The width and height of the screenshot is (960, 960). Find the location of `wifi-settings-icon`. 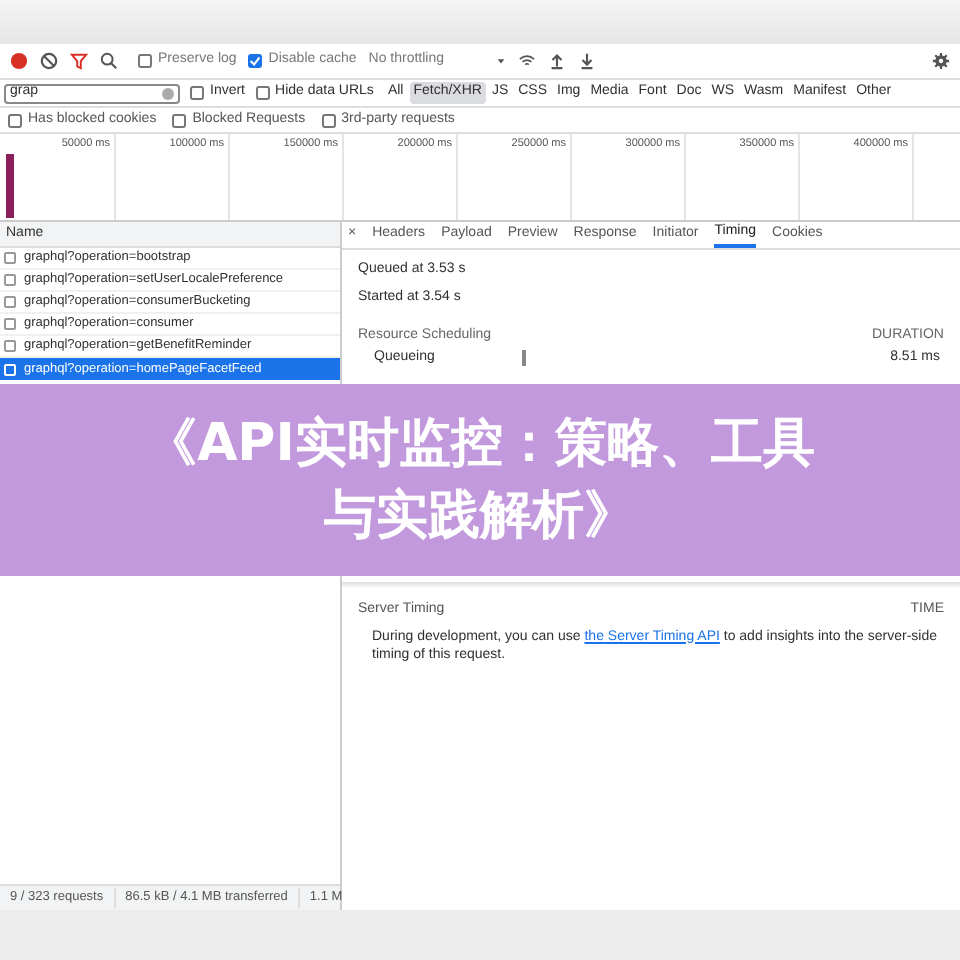

wifi-settings-icon is located at coordinates (527, 61).